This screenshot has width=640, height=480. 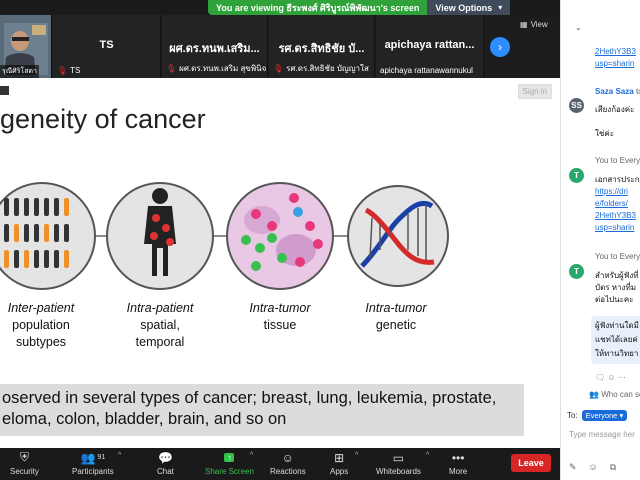 I want to click on chat-button: 💬 Chat, so click(x=165, y=463).